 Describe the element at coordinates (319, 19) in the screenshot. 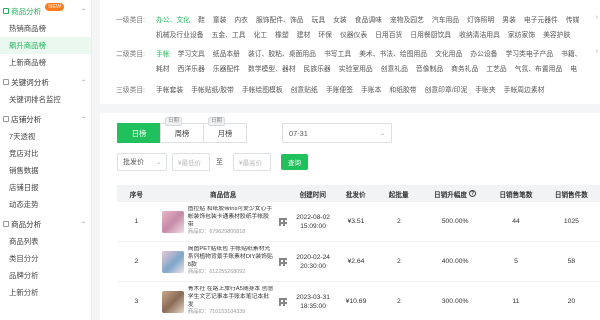

I see `level1-category-option: 玩具` at that location.